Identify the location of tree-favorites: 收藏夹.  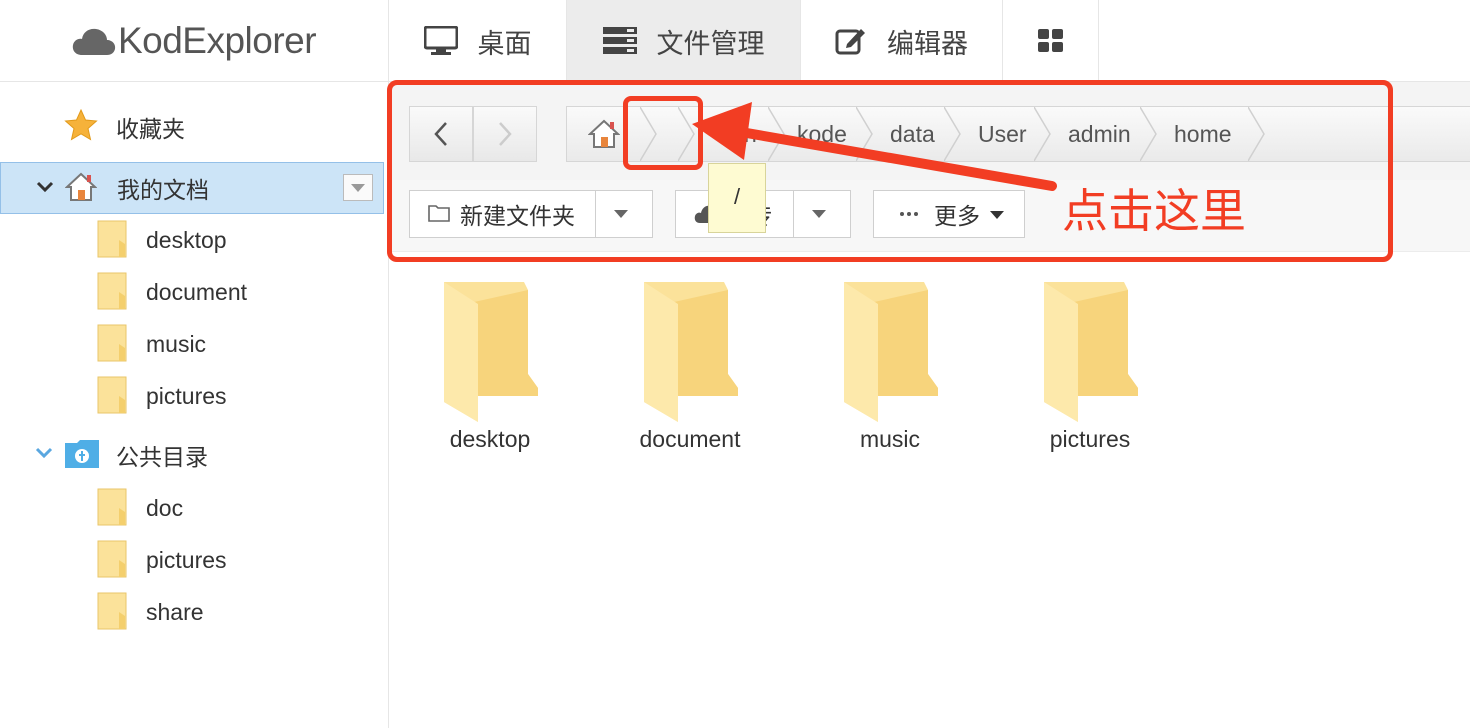
(192, 127).